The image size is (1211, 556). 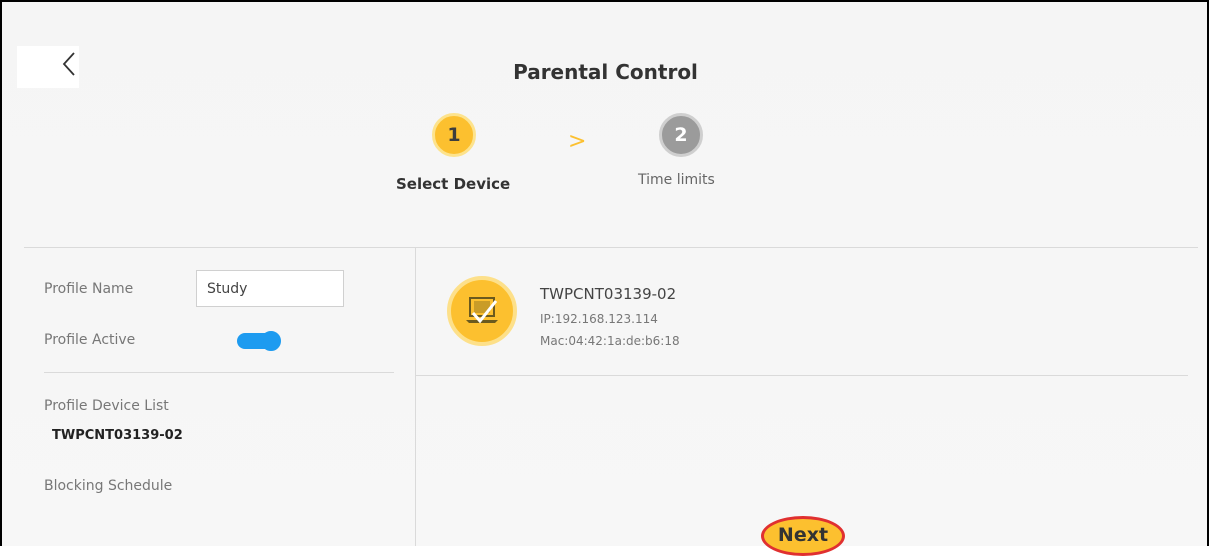 What do you see at coordinates (108, 486) in the screenshot?
I see `blocking-schedule-label: Blocking Schedule` at bounding box center [108, 486].